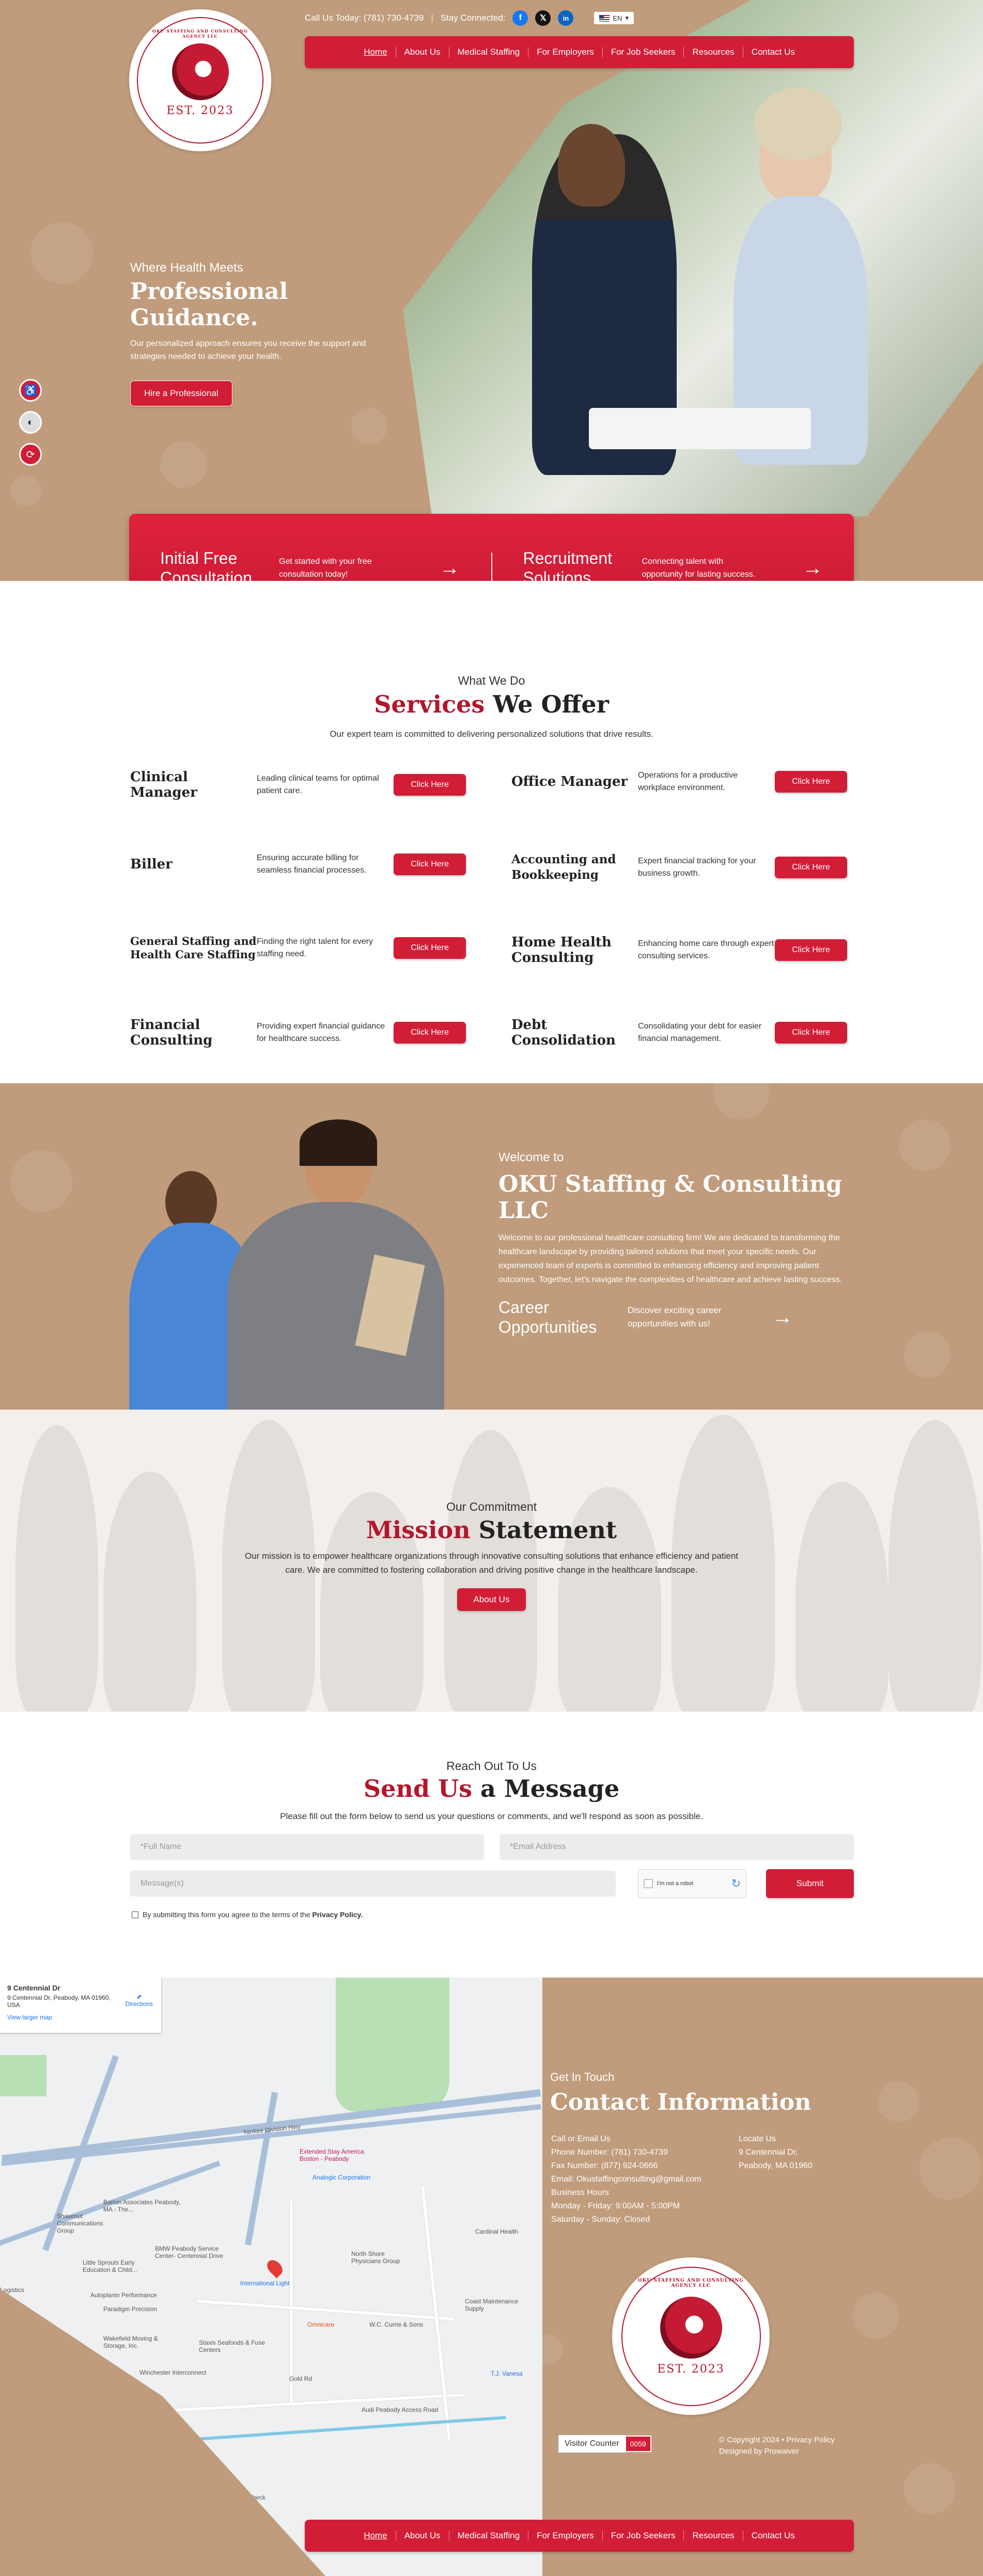 Image resolution: width=983 pixels, height=2576 pixels. Describe the element at coordinates (520, 18) in the screenshot. I see `facebook-icon: f` at that location.